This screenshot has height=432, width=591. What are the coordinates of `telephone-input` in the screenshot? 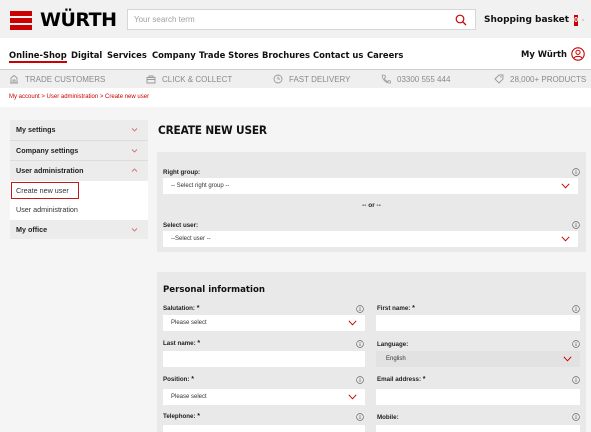 It's located at (264, 428).